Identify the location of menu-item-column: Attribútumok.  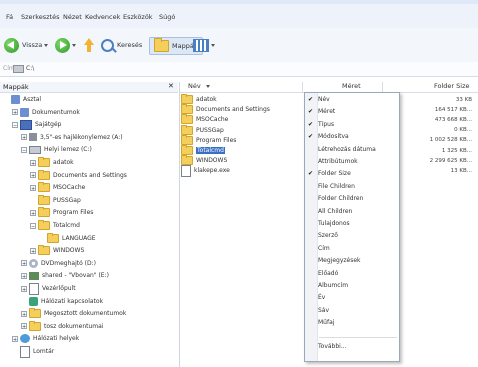
(338, 163).